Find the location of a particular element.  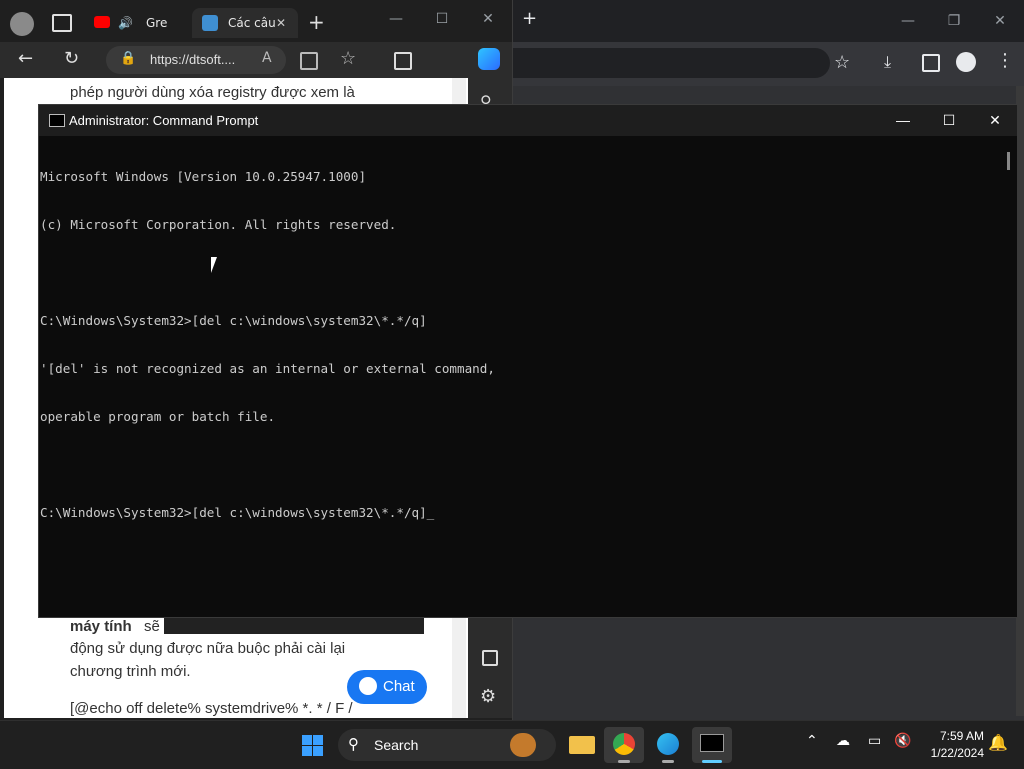

download-icon: ⤓ is located at coordinates (887, 62).